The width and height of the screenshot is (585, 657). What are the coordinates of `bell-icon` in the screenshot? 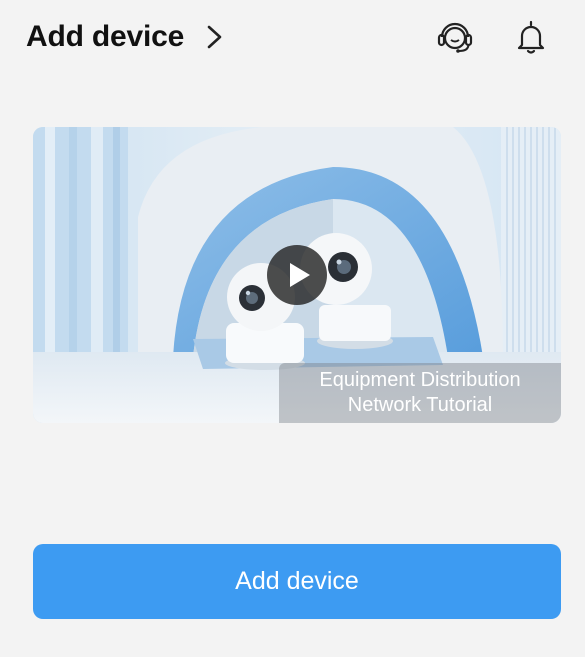 It's located at (531, 37).